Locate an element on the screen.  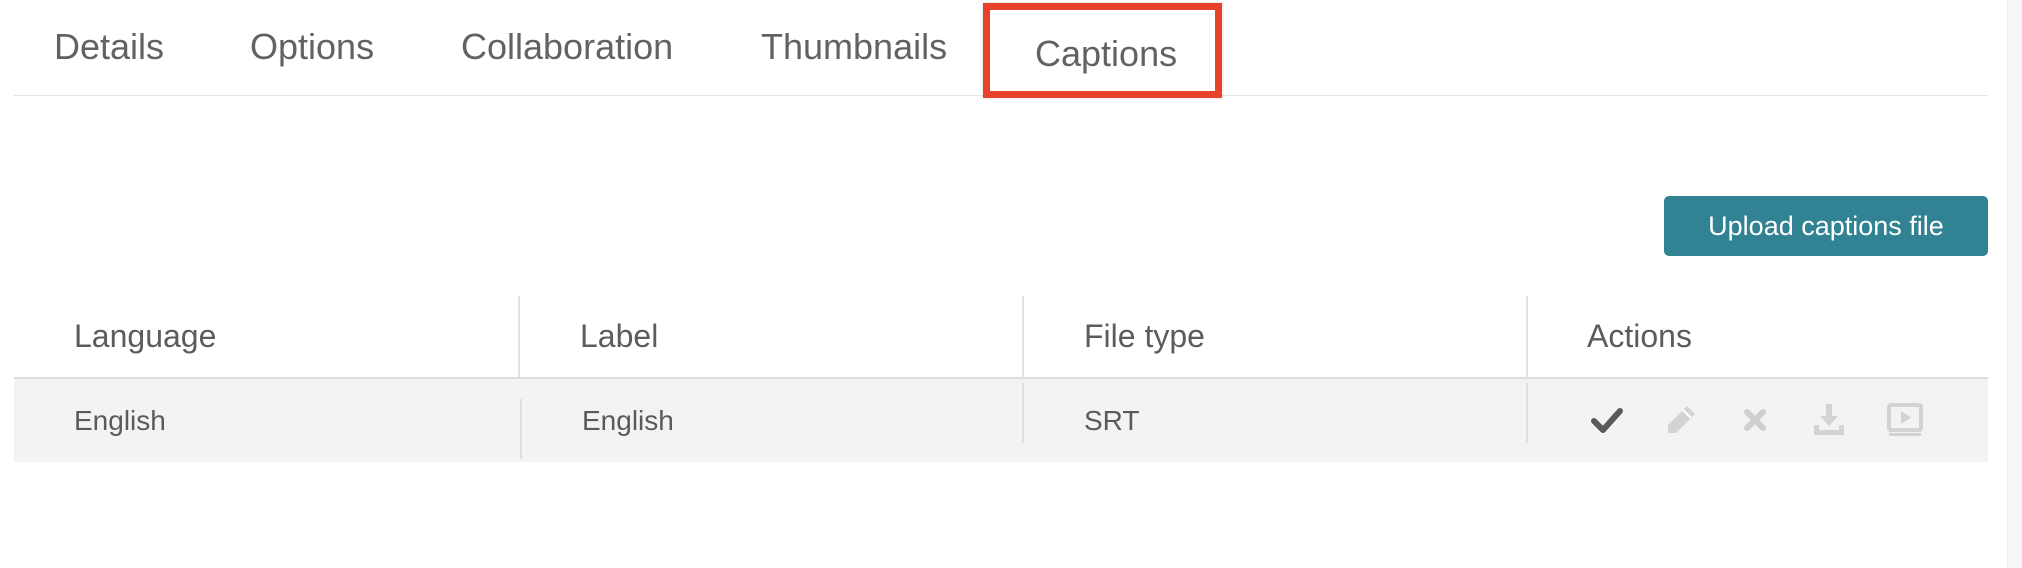
download-icon is located at coordinates (1829, 420).